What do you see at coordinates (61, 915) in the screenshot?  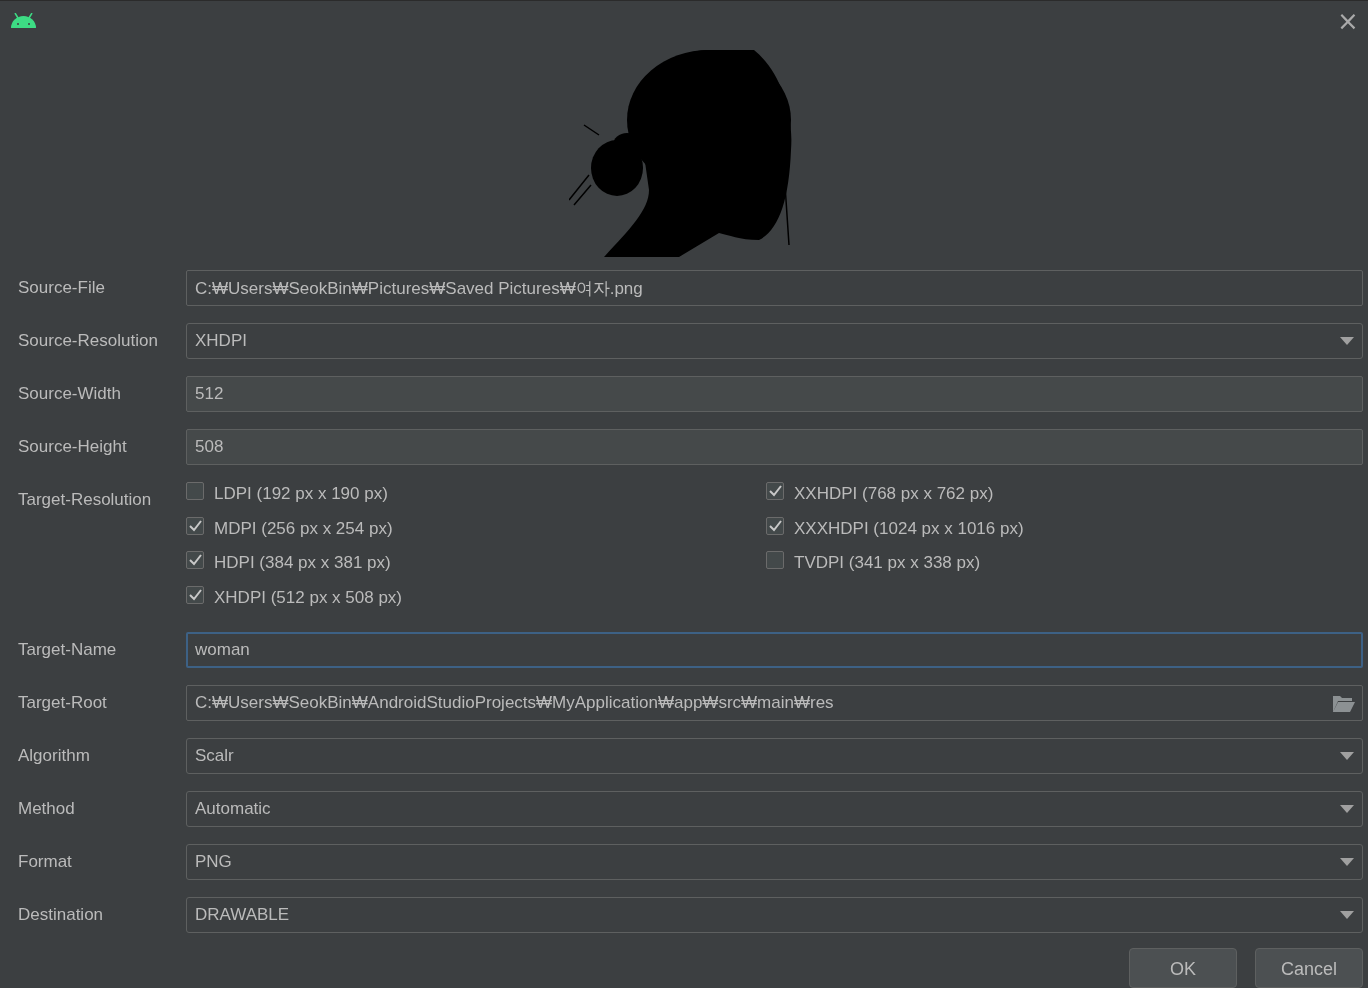 I see `field-label: Destination` at bounding box center [61, 915].